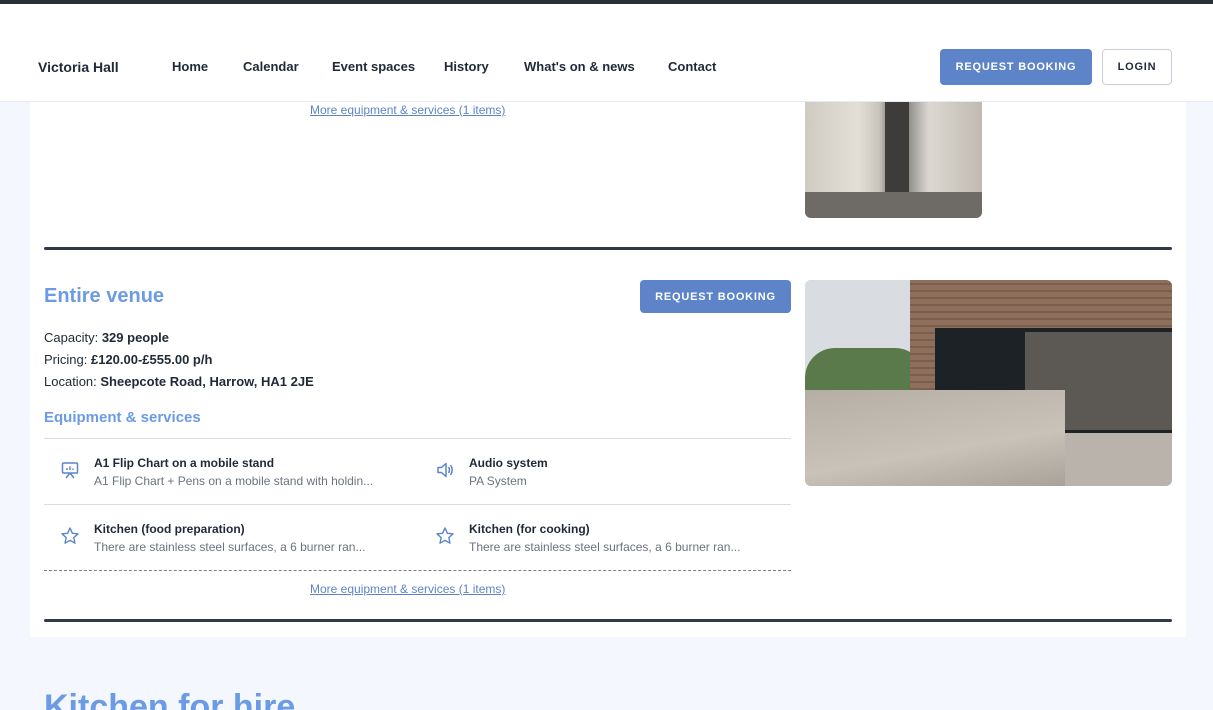 This screenshot has height=710, width=1213. I want to click on space-title: Entire venue, so click(104, 296).